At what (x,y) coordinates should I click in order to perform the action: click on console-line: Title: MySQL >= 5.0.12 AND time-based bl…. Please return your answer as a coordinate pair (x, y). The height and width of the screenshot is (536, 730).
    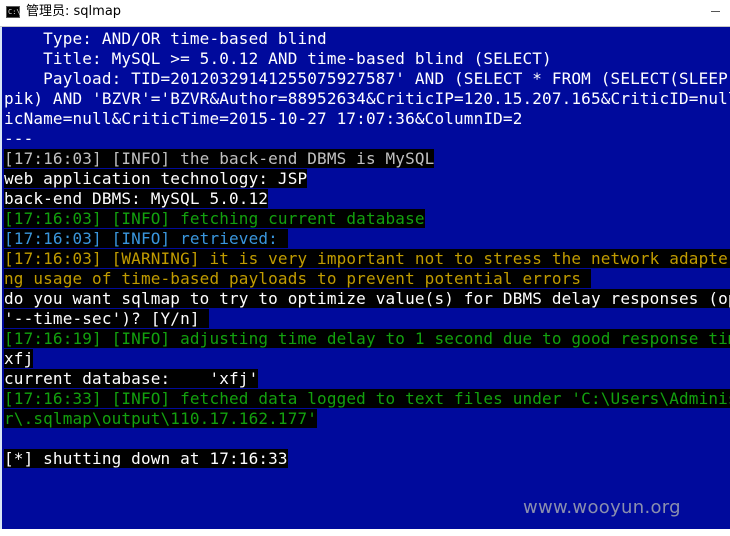
    Looking at the image, I should click on (278, 59).